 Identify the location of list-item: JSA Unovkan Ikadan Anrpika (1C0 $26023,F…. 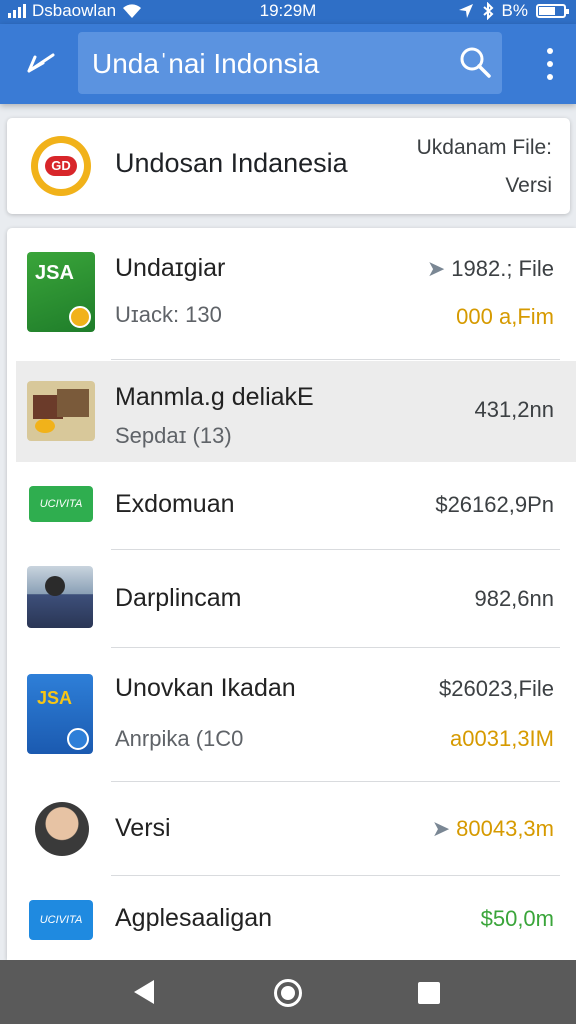
(291, 715).